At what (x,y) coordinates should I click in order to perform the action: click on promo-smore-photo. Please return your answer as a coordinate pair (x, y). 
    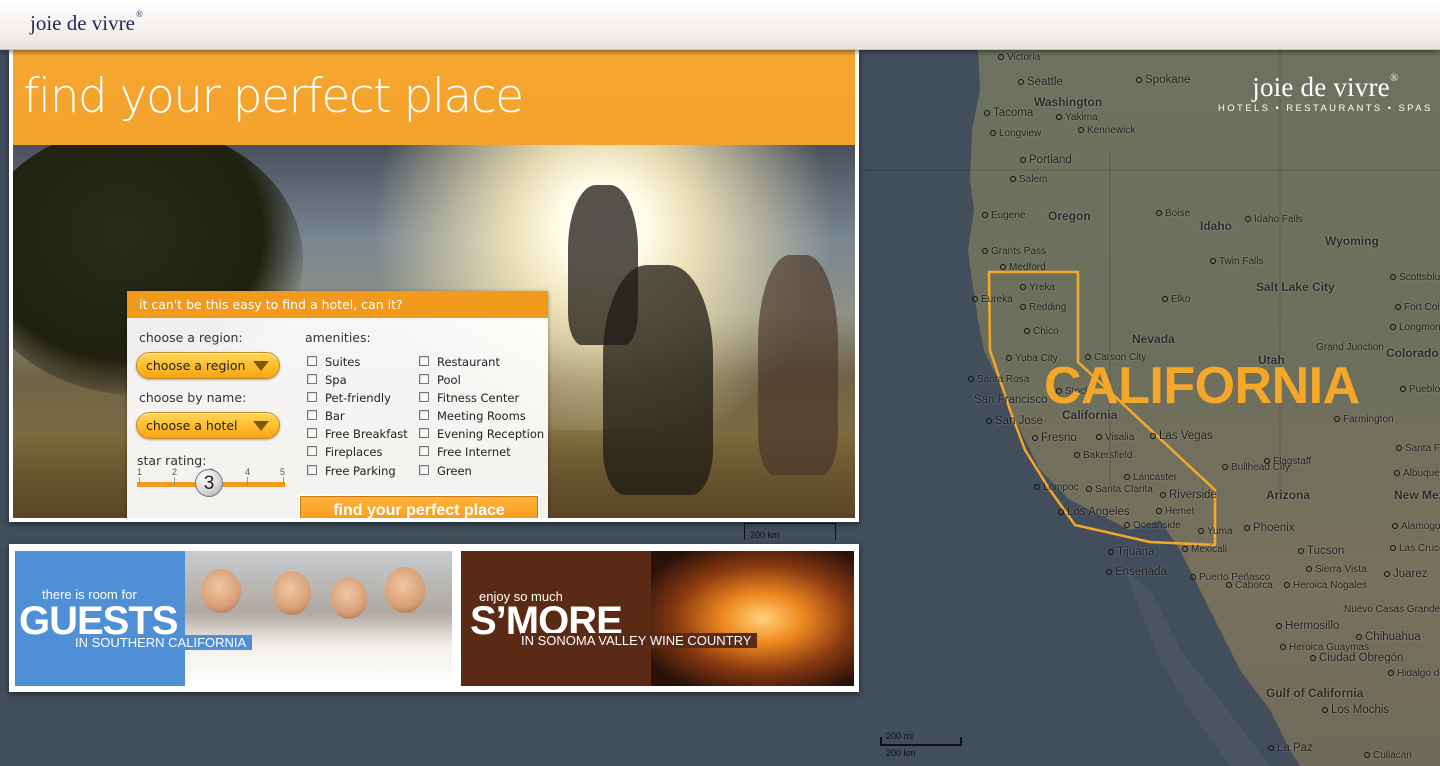
    Looking at the image, I should click on (752, 618).